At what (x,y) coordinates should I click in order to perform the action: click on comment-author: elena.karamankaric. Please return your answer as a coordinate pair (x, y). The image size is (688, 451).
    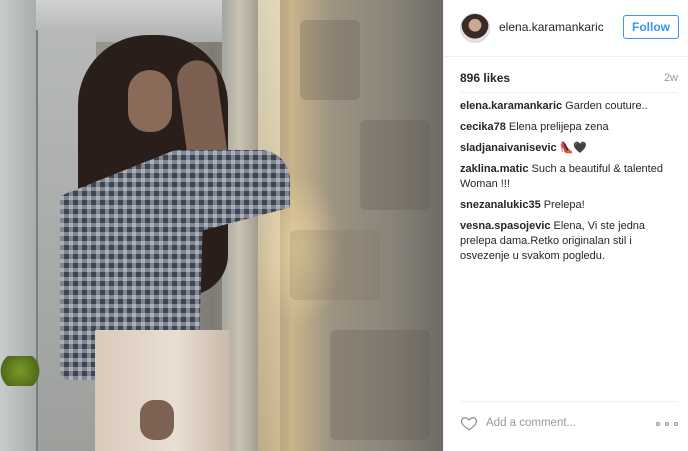
    Looking at the image, I should click on (511, 106).